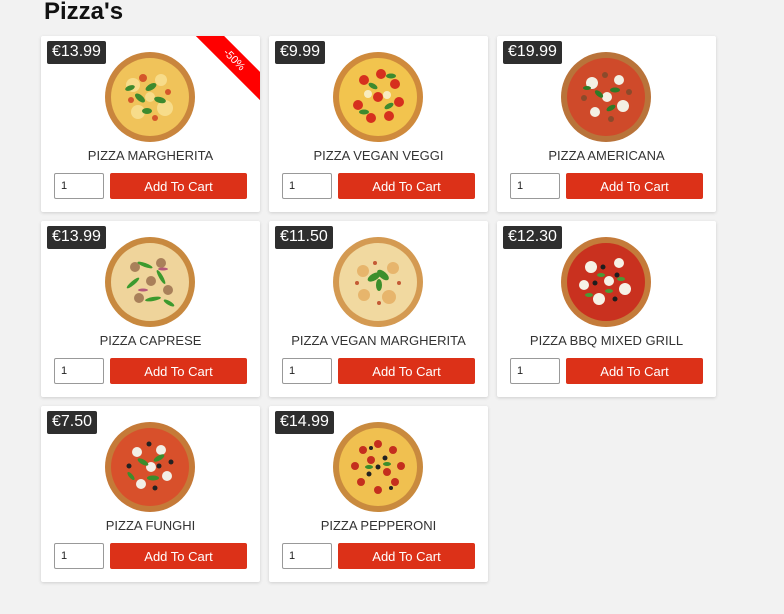 The image size is (784, 614). What do you see at coordinates (150, 467) in the screenshot?
I see `pizza-funghi-image` at bounding box center [150, 467].